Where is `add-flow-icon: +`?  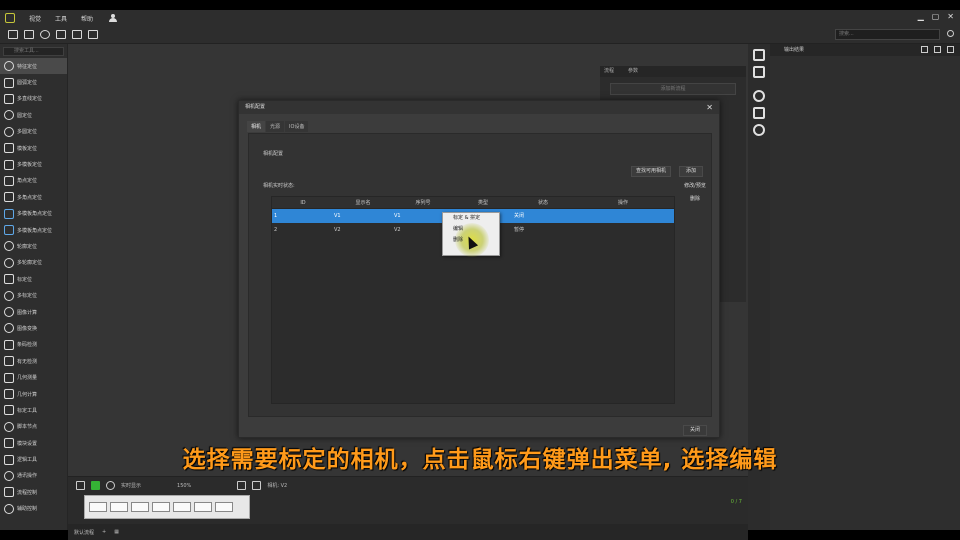
add-flow-icon: + is located at coordinates (104, 532).